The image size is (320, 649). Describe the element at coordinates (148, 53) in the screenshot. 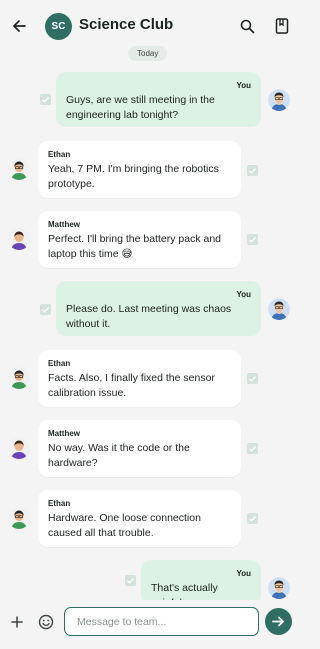

I see `date-separator: Today` at that location.